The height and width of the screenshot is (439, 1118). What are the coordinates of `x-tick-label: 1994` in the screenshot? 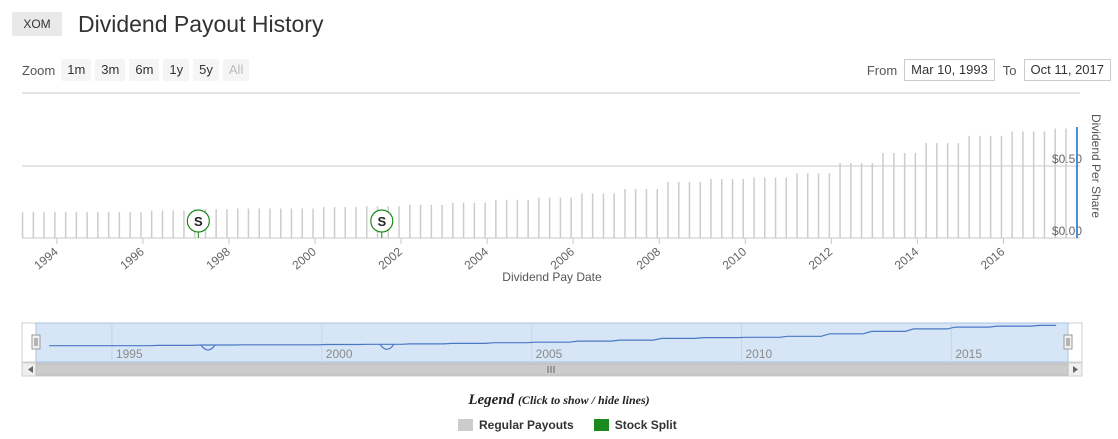 It's located at (46, 258).